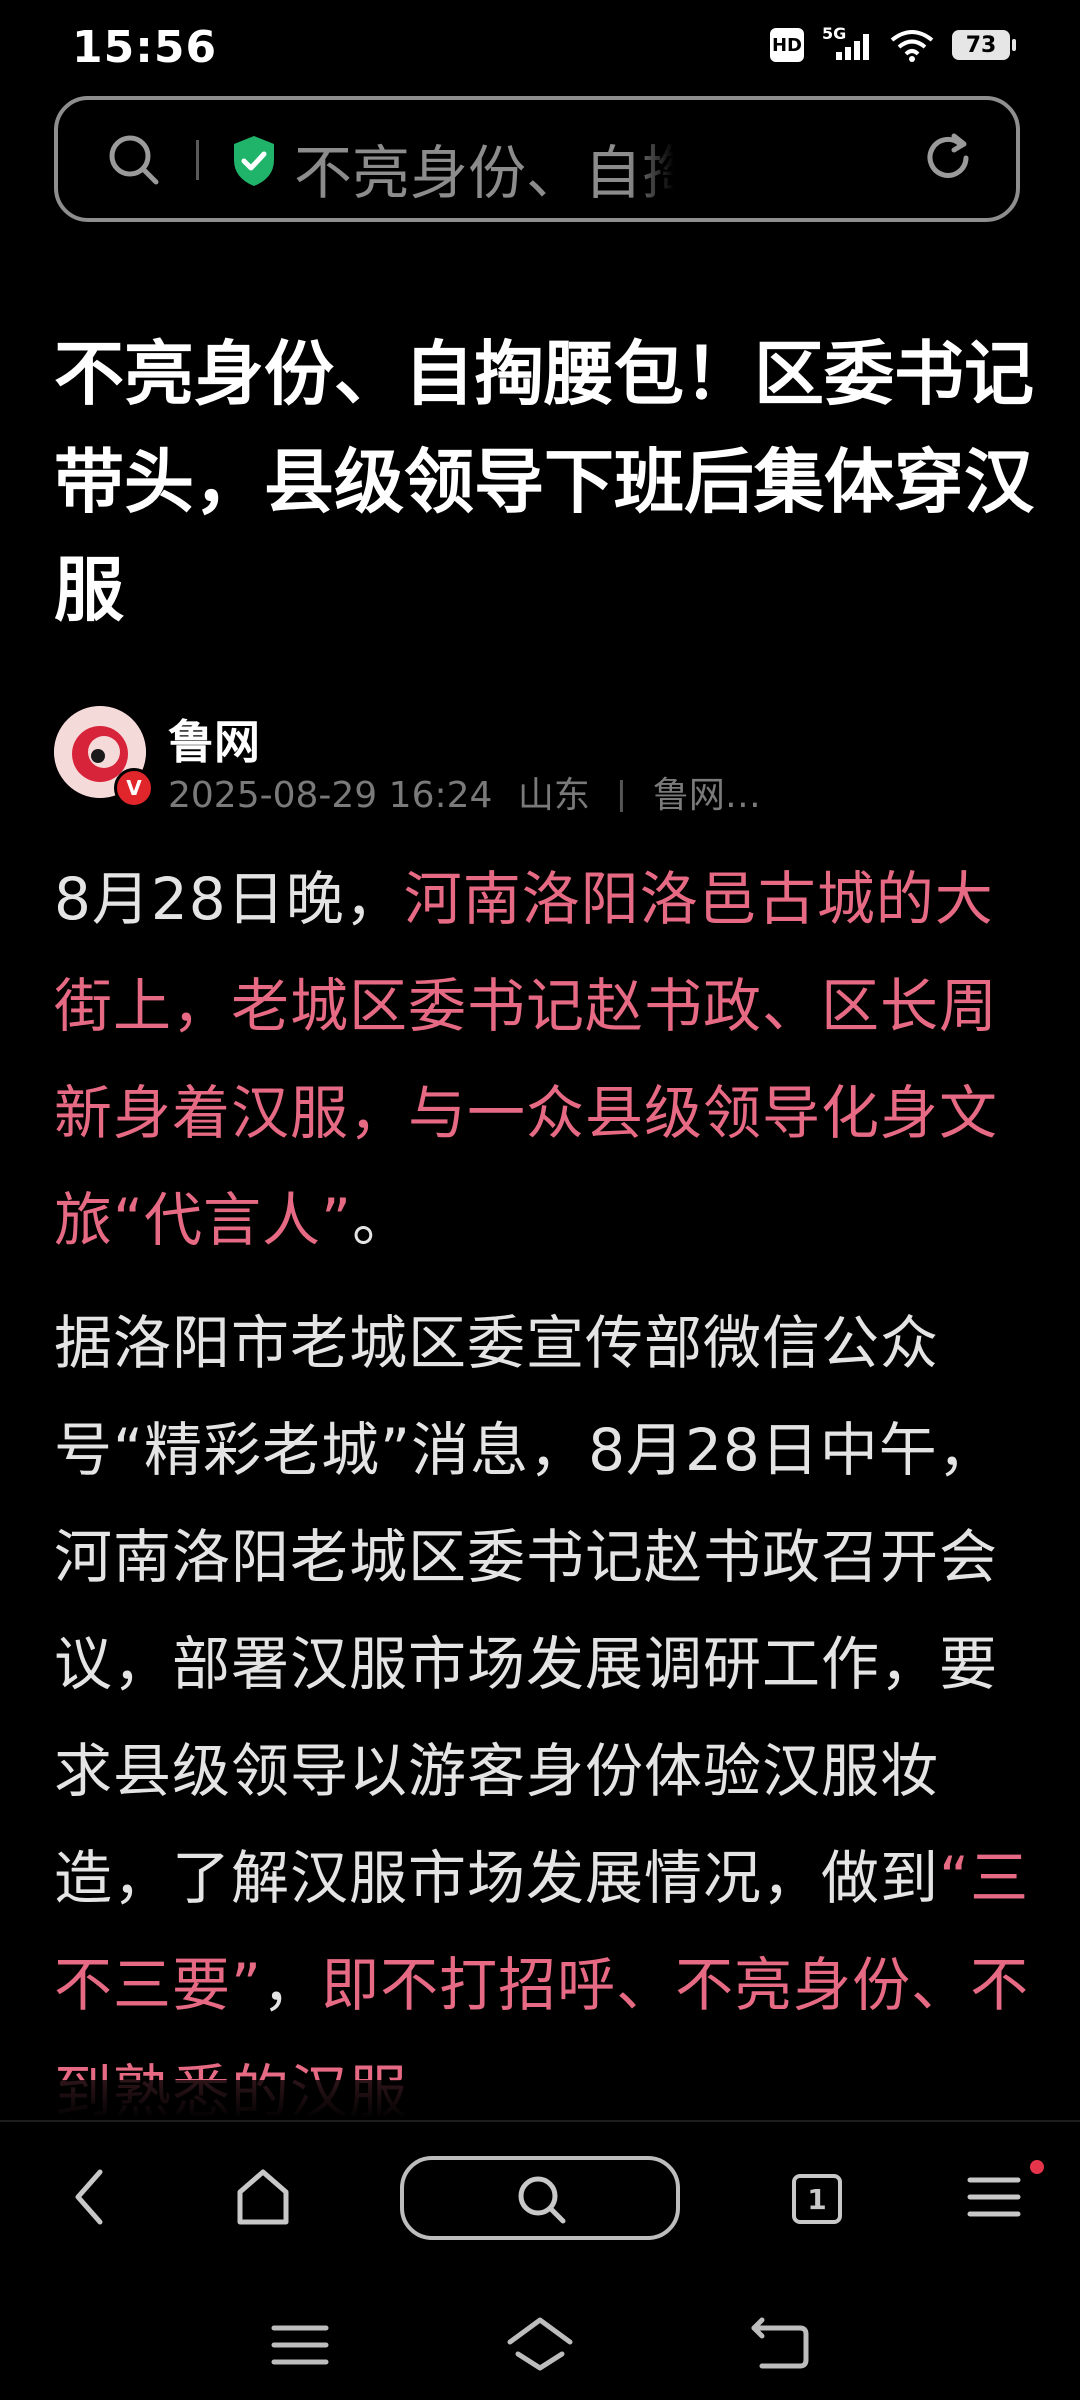 The image size is (1080, 2400). What do you see at coordinates (484, 168) in the screenshot?
I see `address-page-title: 不亮身份、自掏腰包！` at bounding box center [484, 168].